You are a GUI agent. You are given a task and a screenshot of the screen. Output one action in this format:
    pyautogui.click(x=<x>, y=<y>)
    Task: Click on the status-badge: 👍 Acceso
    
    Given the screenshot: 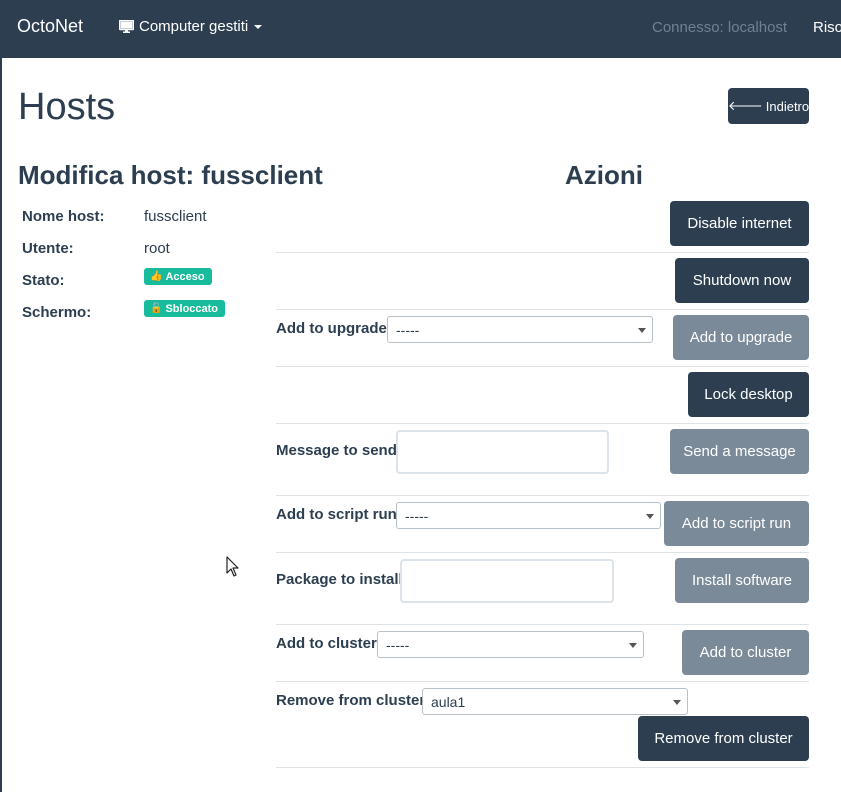 What is the action you would take?
    pyautogui.click(x=178, y=276)
    